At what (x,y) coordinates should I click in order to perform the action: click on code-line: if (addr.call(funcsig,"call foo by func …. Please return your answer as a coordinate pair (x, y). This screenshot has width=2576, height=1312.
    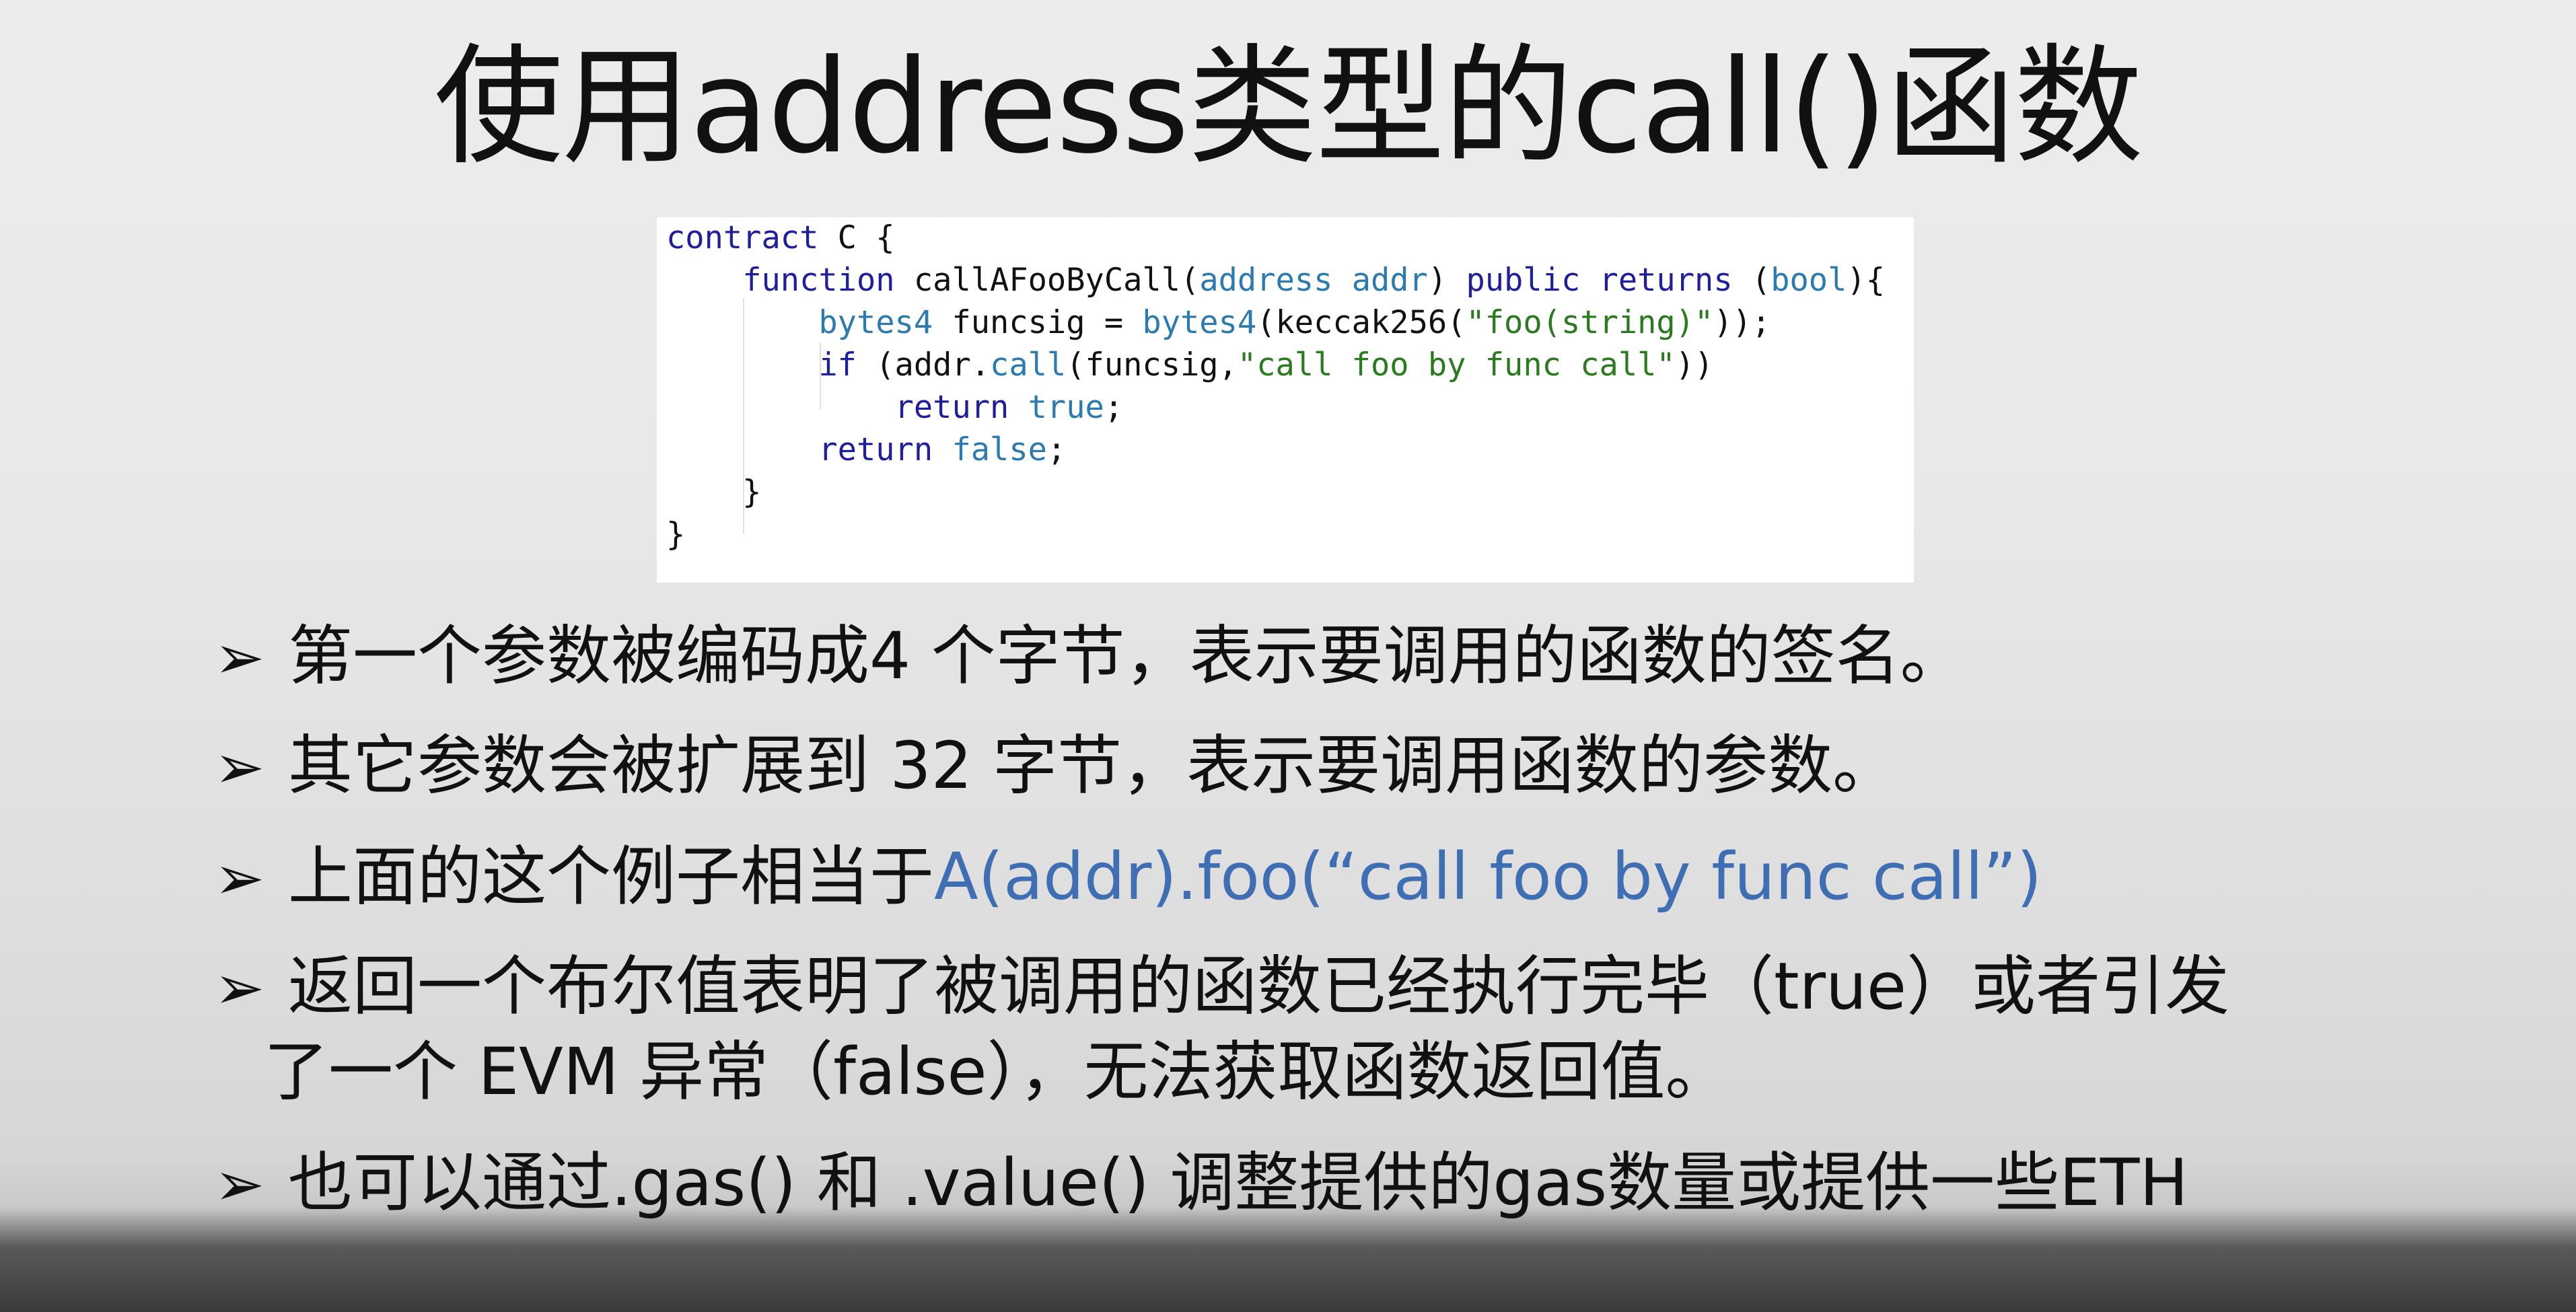
    Looking at the image, I should click on (1189, 365).